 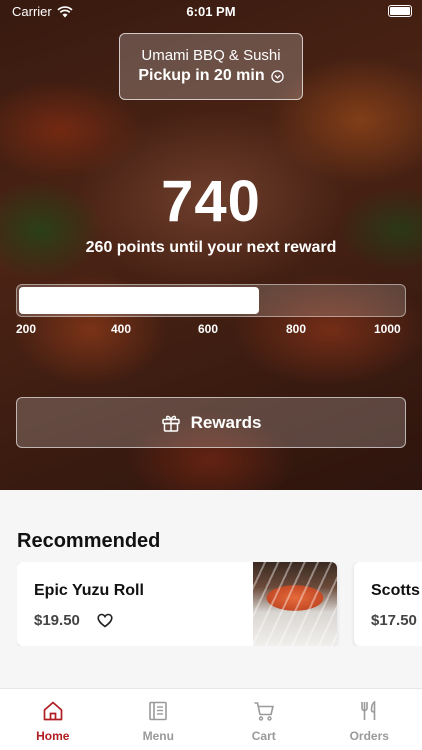 I want to click on product-price: $19.50, so click(x=57, y=620).